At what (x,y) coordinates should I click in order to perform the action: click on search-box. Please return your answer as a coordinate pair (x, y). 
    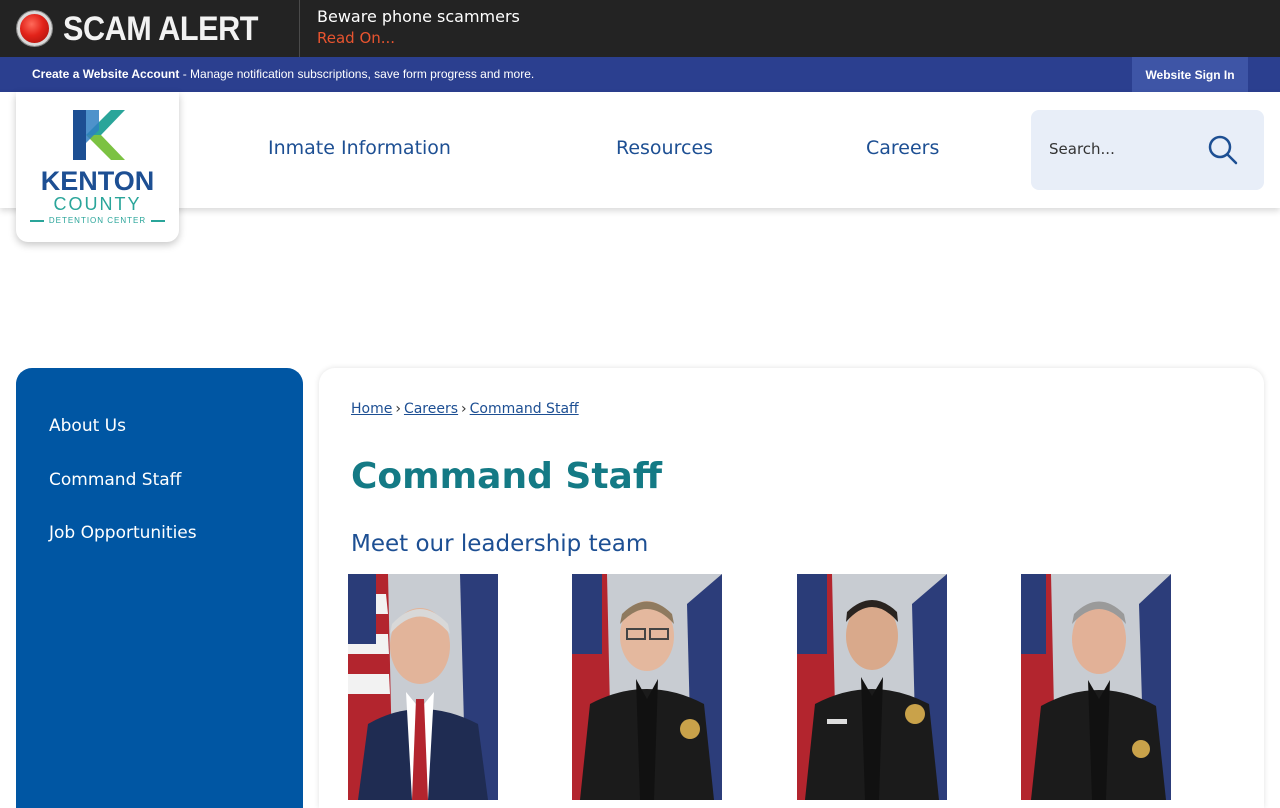
    Looking at the image, I should click on (1147, 150).